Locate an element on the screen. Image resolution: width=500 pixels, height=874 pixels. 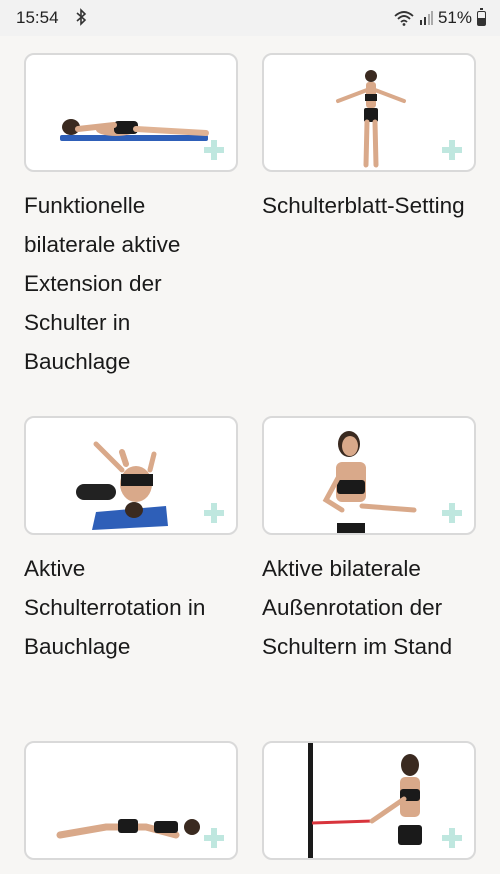
bluetooth-icon is located at coordinates (81, 17).